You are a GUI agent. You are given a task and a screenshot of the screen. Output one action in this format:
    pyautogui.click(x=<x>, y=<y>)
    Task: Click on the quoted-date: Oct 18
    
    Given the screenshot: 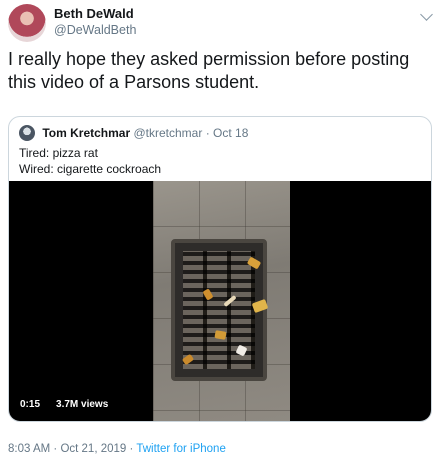 What is the action you would take?
    pyautogui.click(x=230, y=133)
    